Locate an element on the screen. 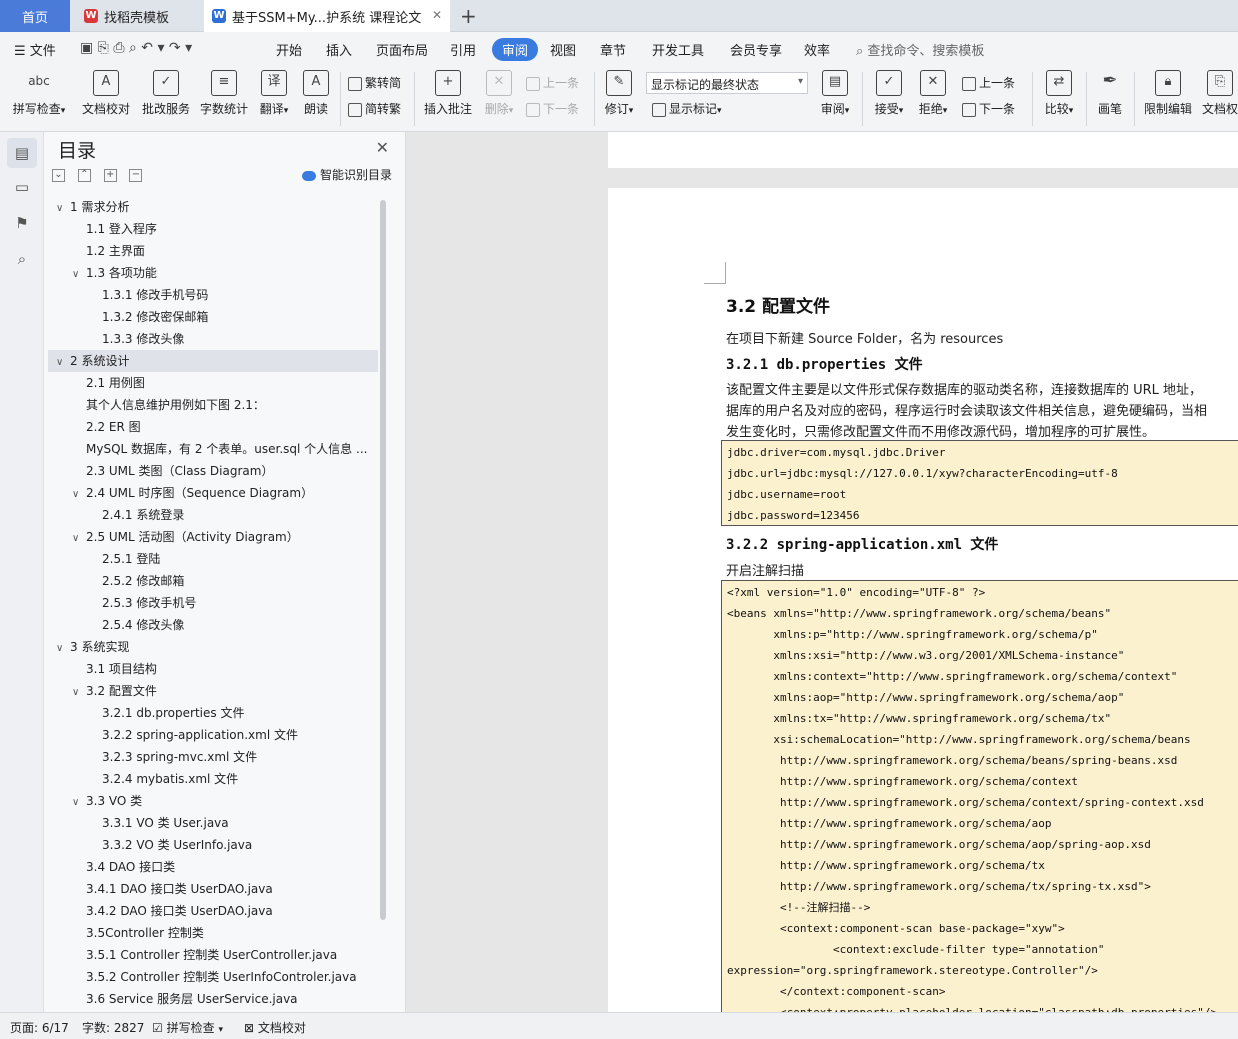 The image size is (1238, 1039). toc-item: 3.5.1 Controller 控制类 UserController.java is located at coordinates (213, 955).